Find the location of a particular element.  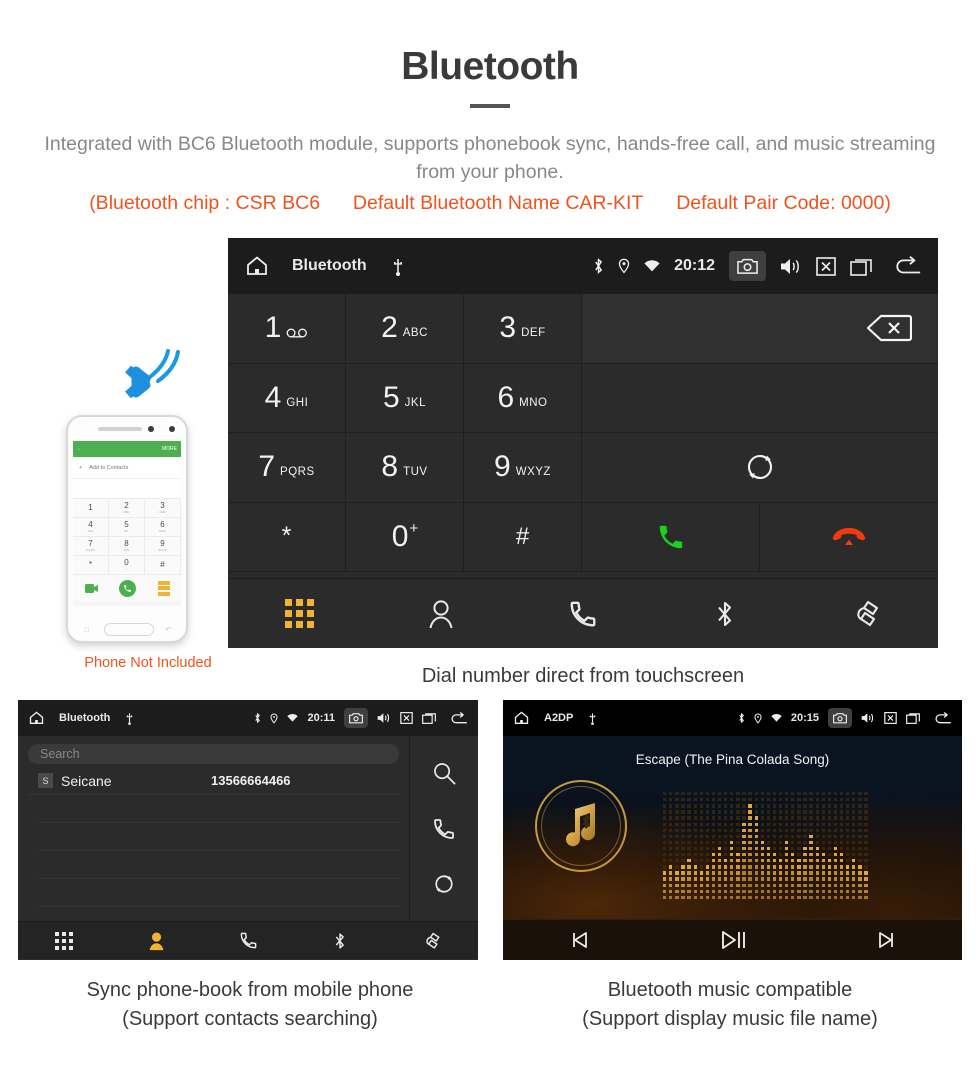

phone-key-7: 7 PQRS is located at coordinates (91, 546).